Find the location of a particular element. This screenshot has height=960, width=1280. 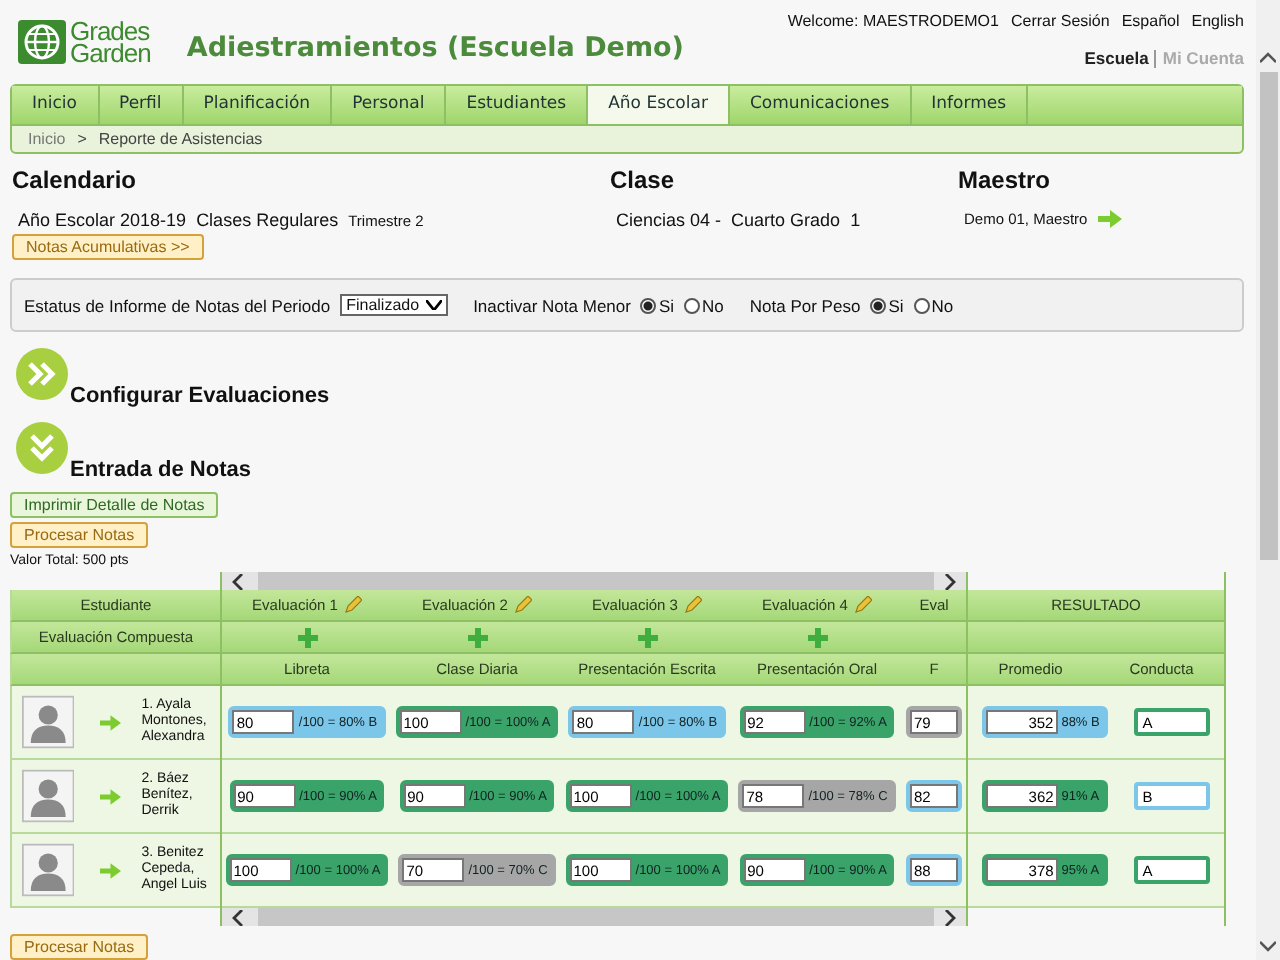

nav-tab: Personal is located at coordinates (389, 105).